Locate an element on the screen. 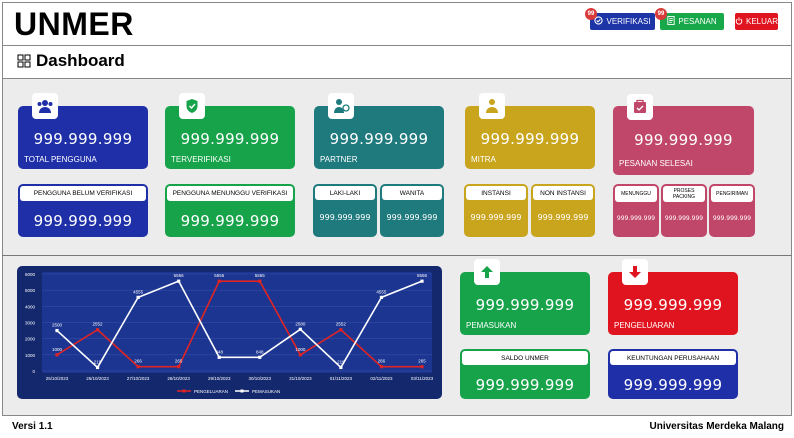  users-icon is located at coordinates (45, 106).